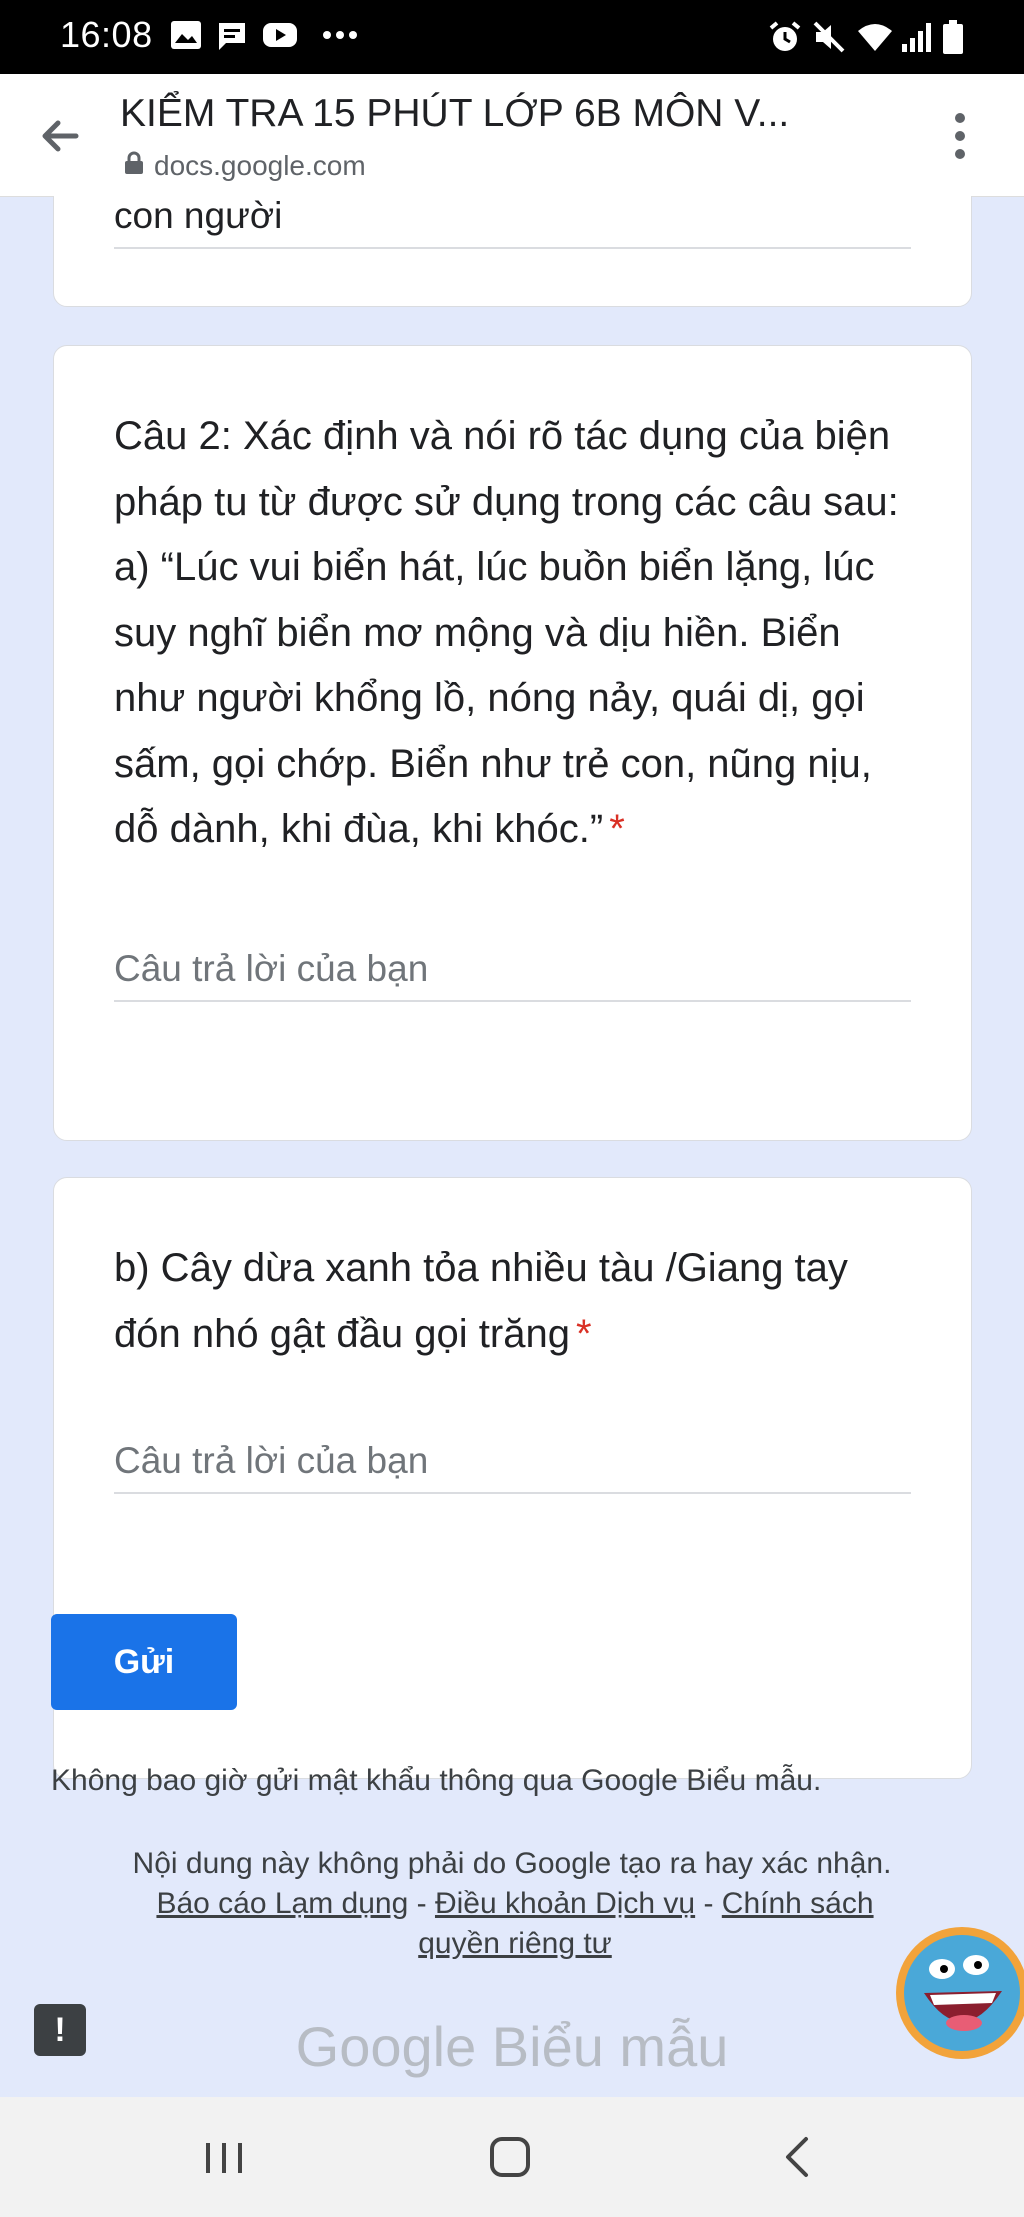 The width and height of the screenshot is (1024, 2217). Describe the element at coordinates (144, 1662) in the screenshot. I see `submit-button: Gửi` at that location.